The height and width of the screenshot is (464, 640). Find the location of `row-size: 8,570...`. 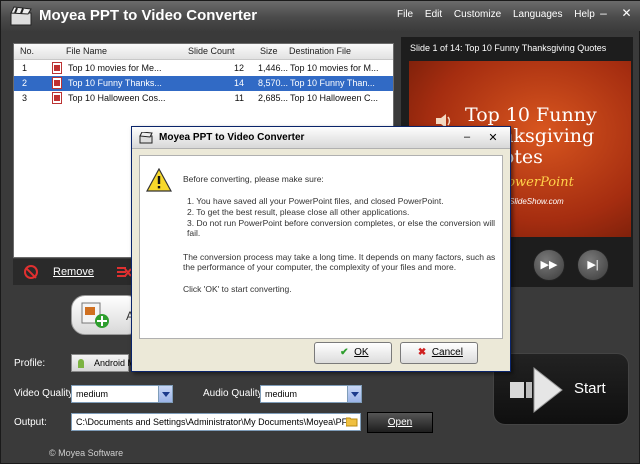

row-size: 8,570... is located at coordinates (273, 83).